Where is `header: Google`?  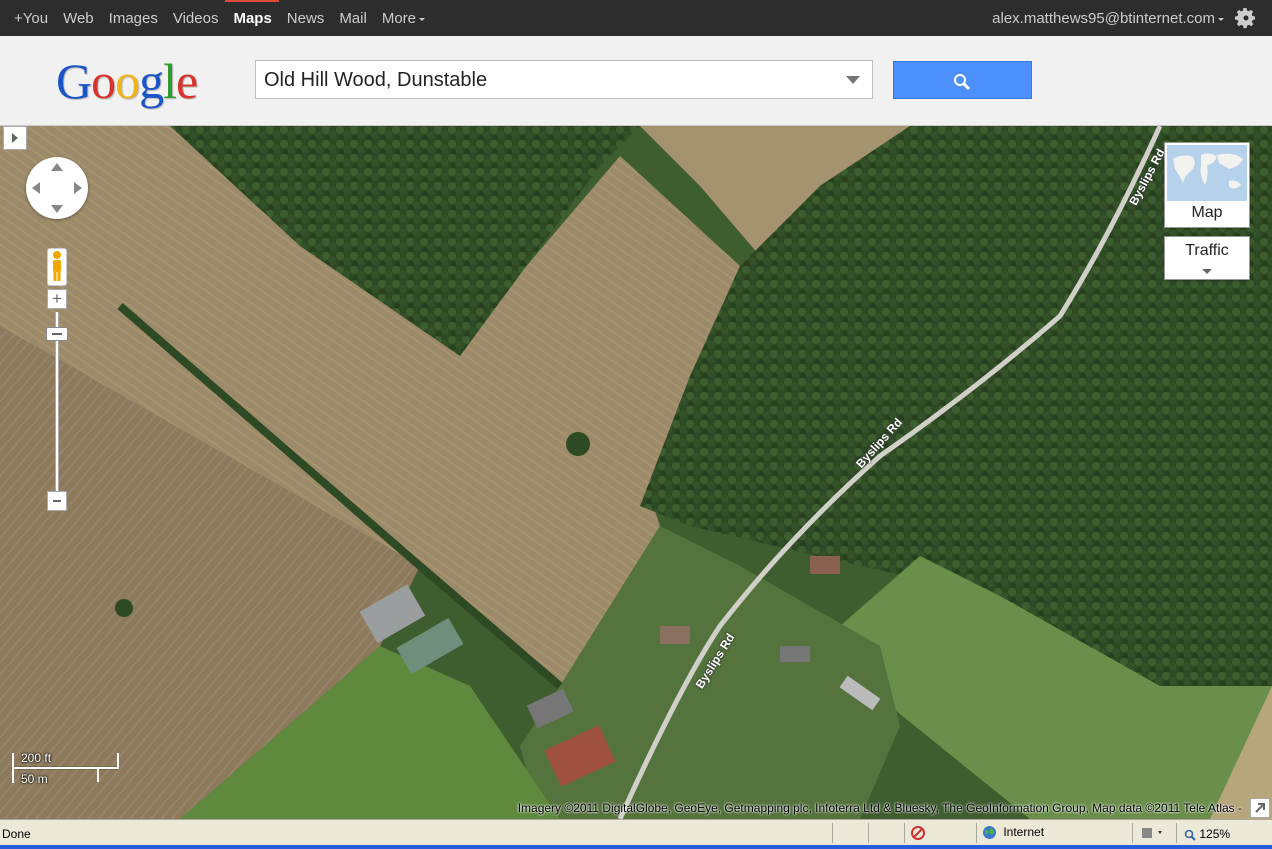
header: Google is located at coordinates (636, 81).